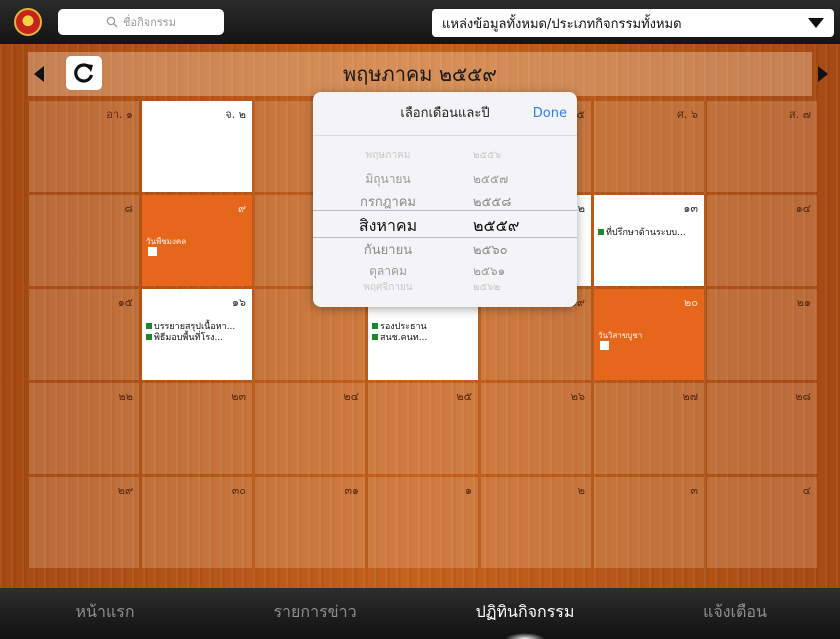 This screenshot has height=639, width=840. Describe the element at coordinates (633, 23) in the screenshot. I see `source-filter-dropdown: แหล่งข้อมูลทั้งหมด/ประเภทกิจกรรมทั้งหมด` at that location.